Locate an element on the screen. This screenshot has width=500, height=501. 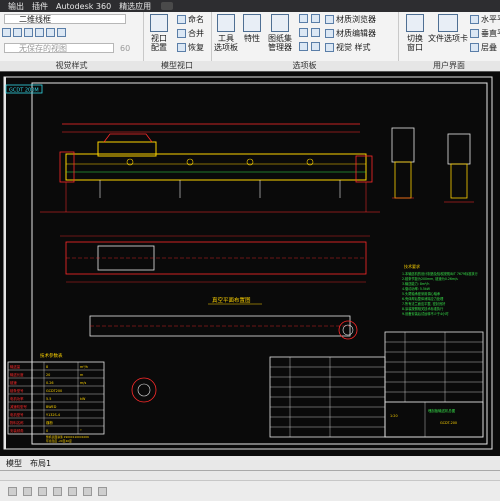
named-viewports-button: 命名 is located at coordinates (190, 19).